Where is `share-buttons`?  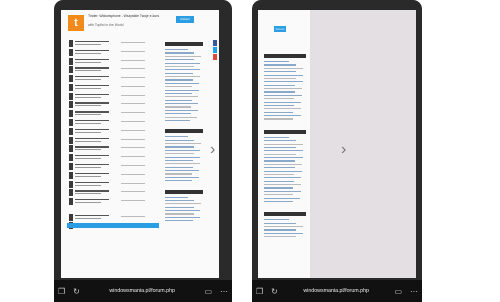
share-buttons is located at coordinates (215, 50).